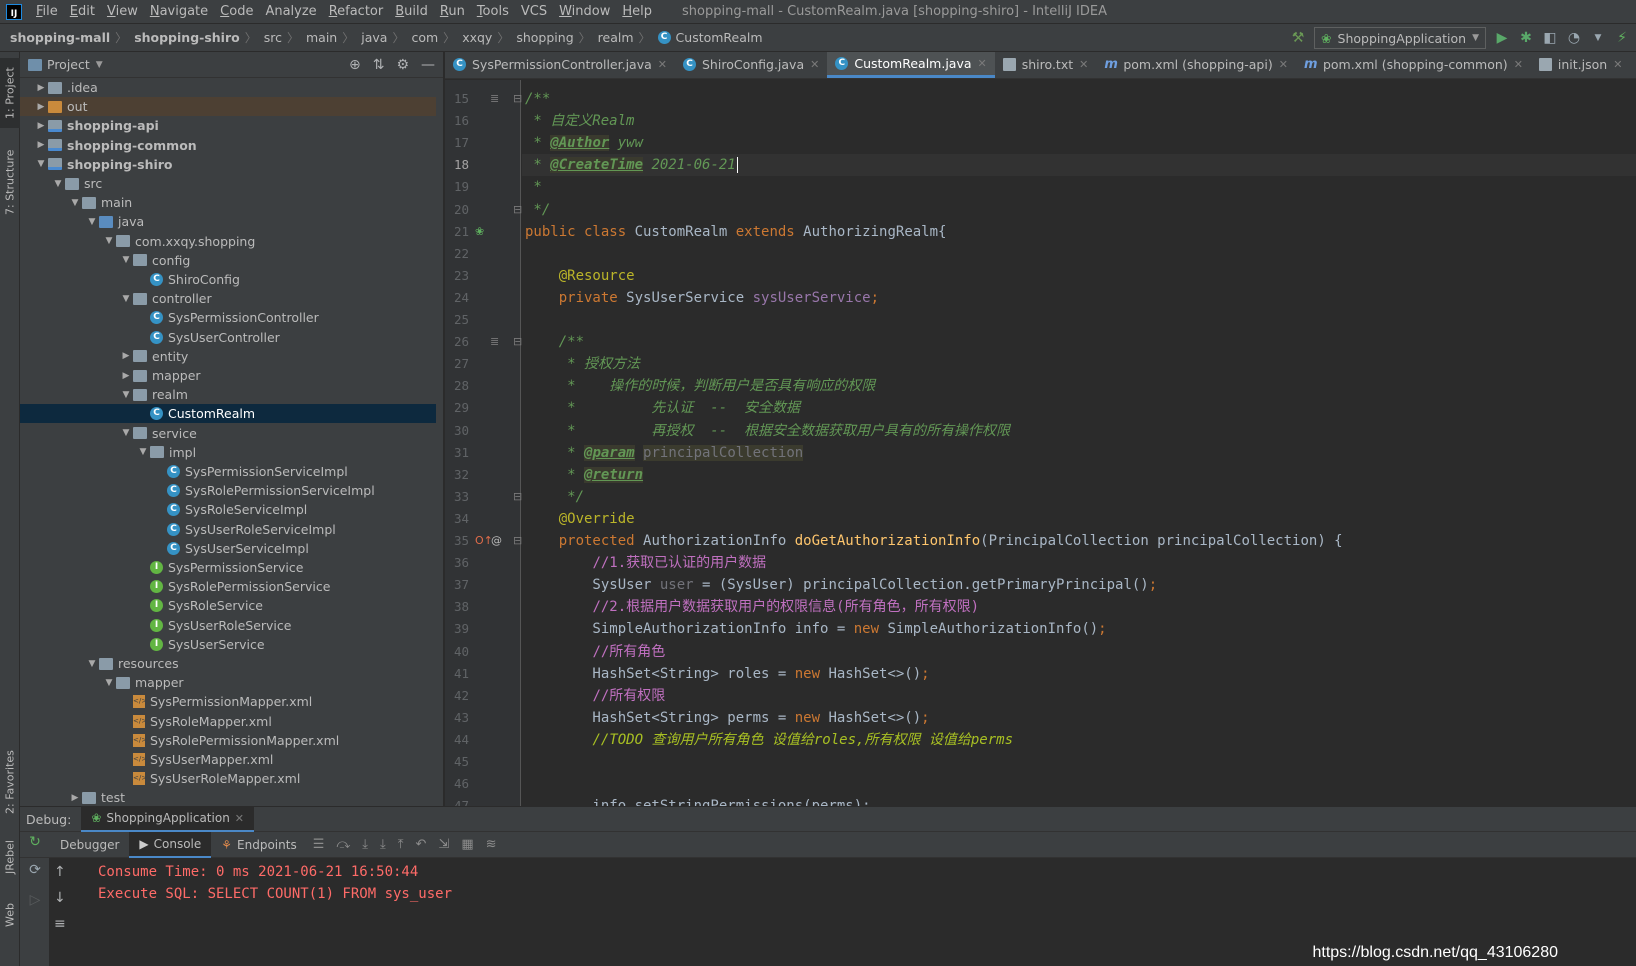 Image resolution: width=1636 pixels, height=966 pixels. What do you see at coordinates (696, 800) in the screenshot?
I see `code-line: info.setStringPermissions(perms);` at bounding box center [696, 800].